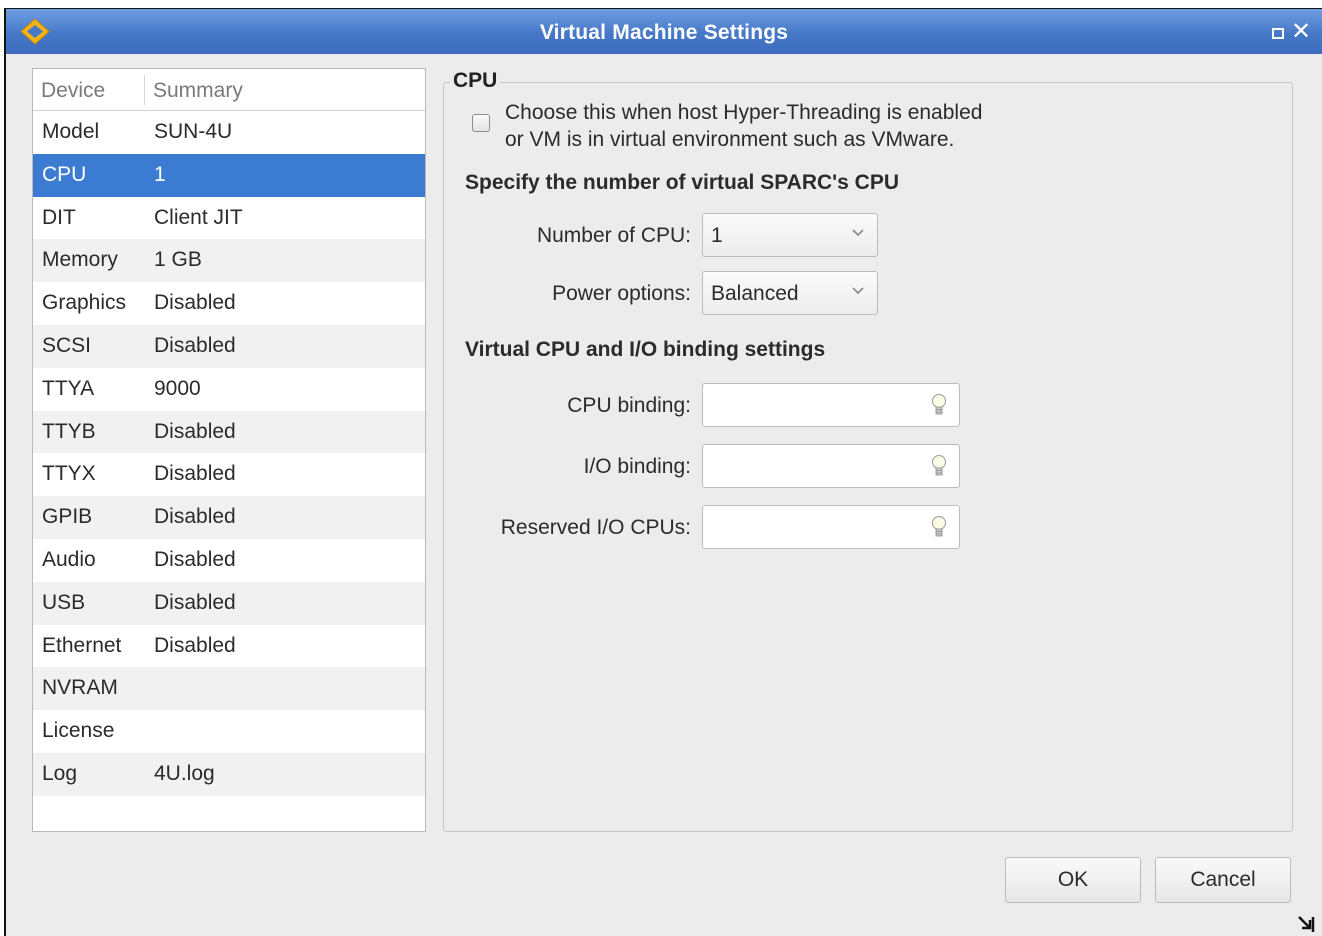 Image resolution: width=1322 pixels, height=936 pixels. What do you see at coordinates (229, 774) in the screenshot?
I see `table-row: Log 4U.log` at bounding box center [229, 774].